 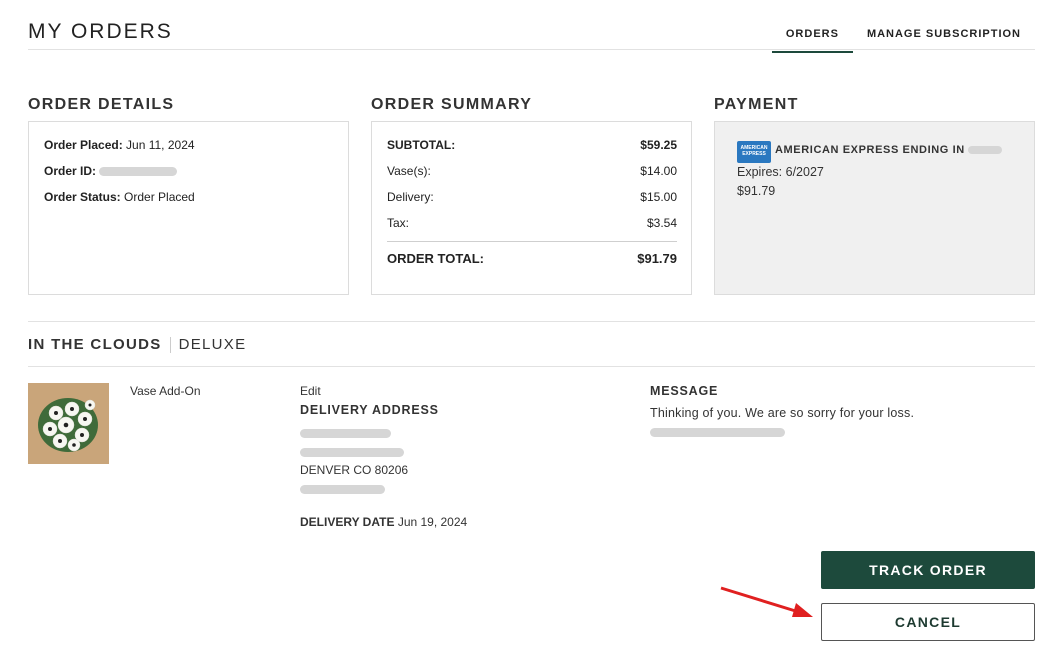 I want to click on edit-link: Edit, so click(x=310, y=391).